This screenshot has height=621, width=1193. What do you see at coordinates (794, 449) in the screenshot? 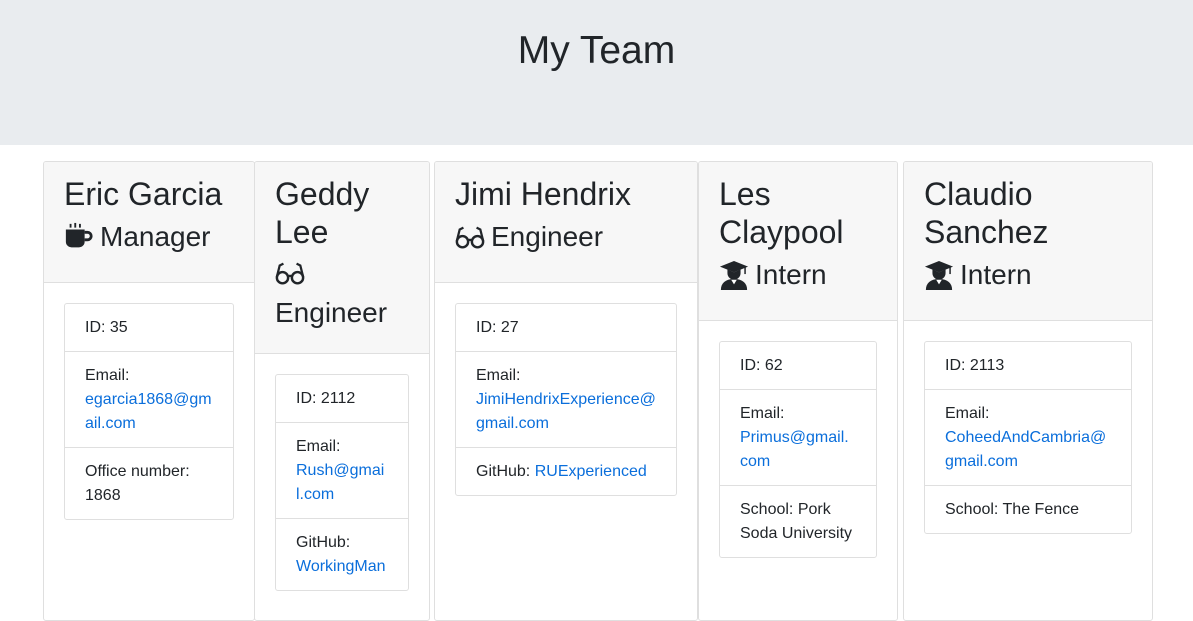
I see `email-link: Primus@gmail.com` at bounding box center [794, 449].